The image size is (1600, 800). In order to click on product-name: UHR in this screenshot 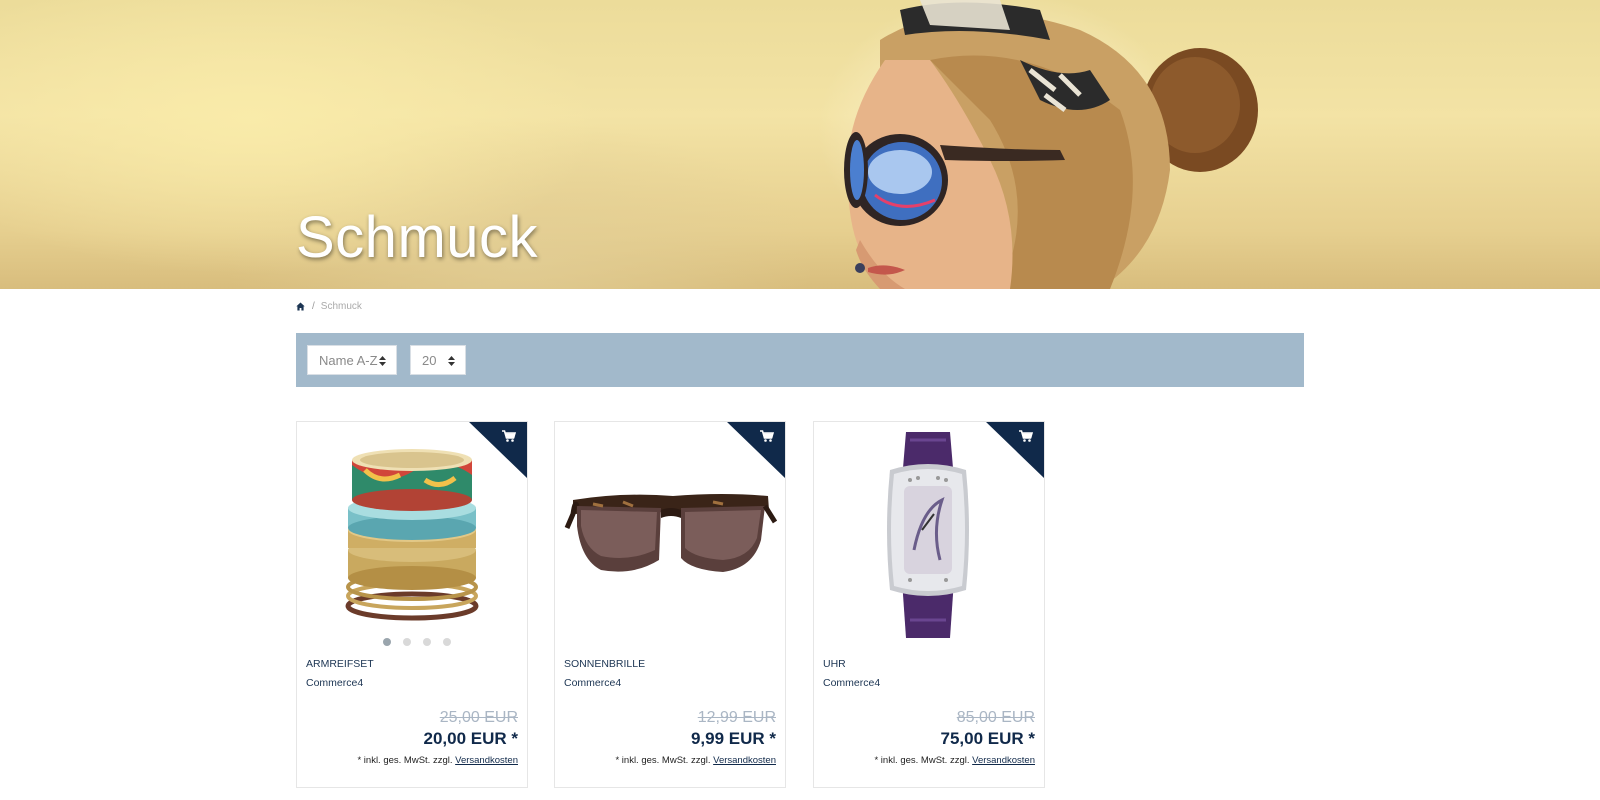, I will do `click(834, 664)`.